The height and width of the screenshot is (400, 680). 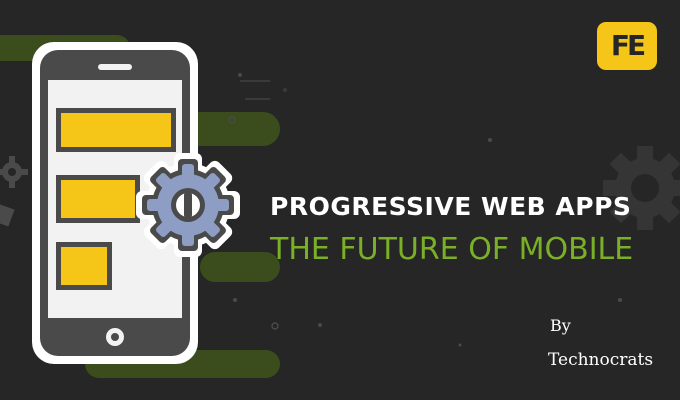 I want to click on logo-icon: FE, so click(x=627, y=46).